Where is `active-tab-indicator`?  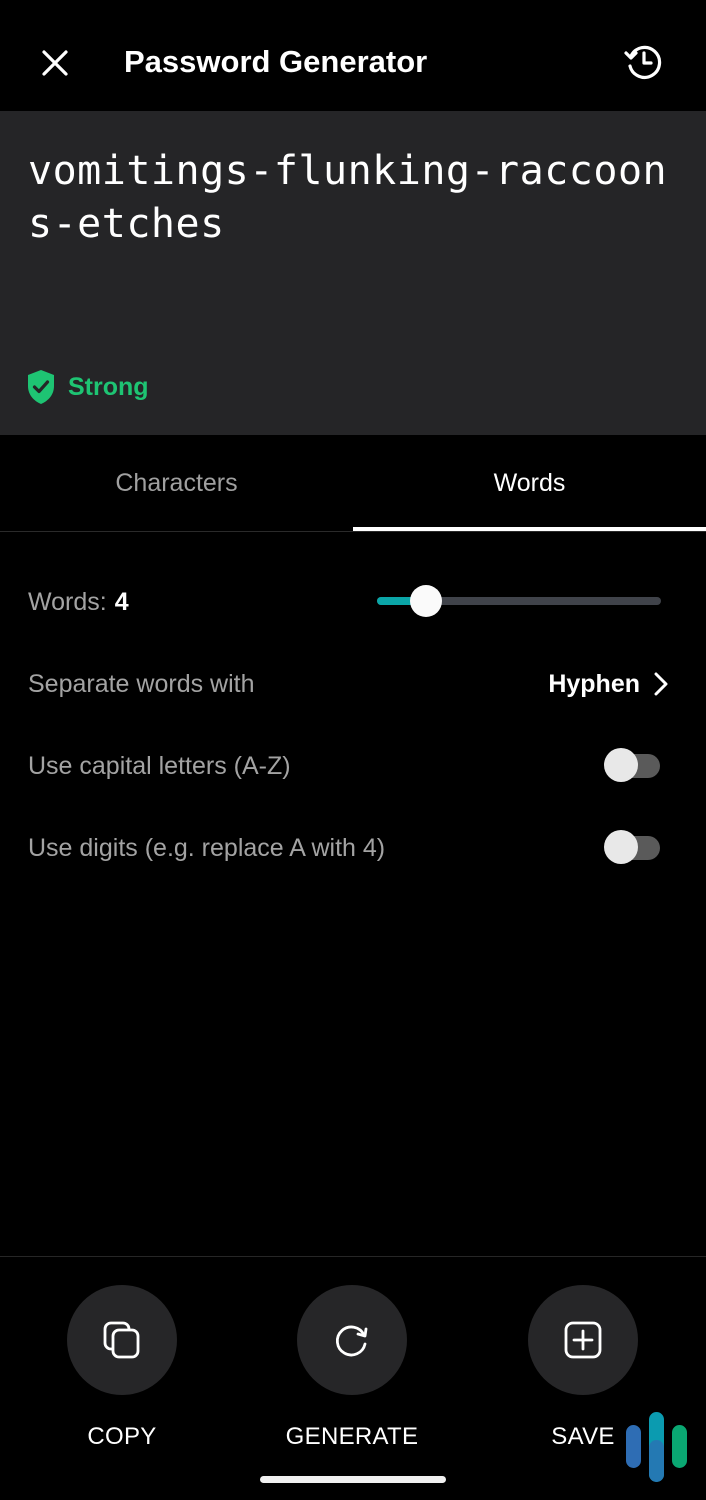 active-tab-indicator is located at coordinates (529, 529).